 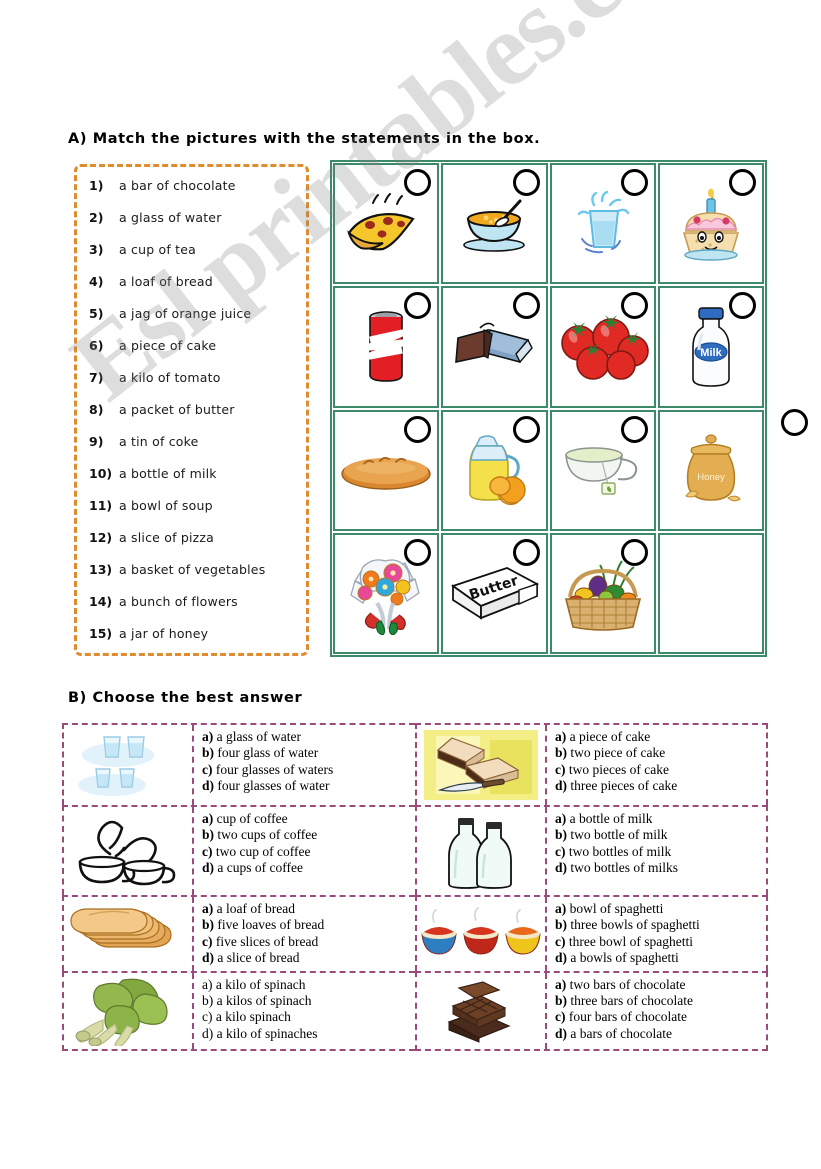 I want to click on choice-option: b) a kilos of spinach, so click(x=308, y=1001).